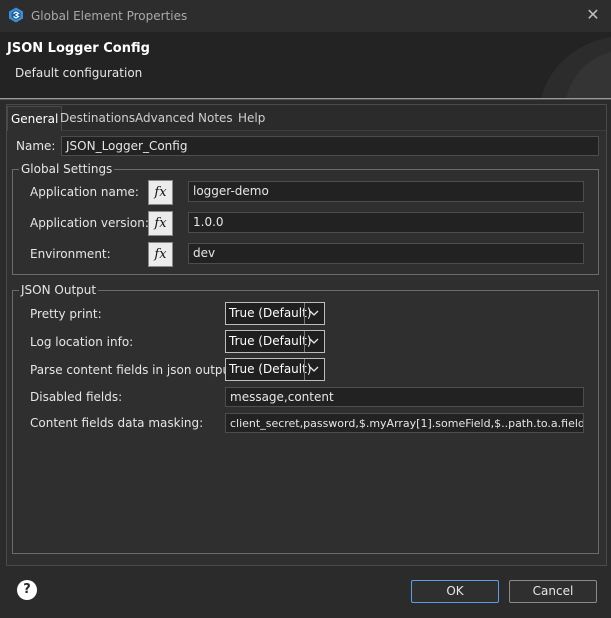 The width and height of the screenshot is (611, 618). What do you see at coordinates (59, 290) in the screenshot?
I see `json-output-title: JSON Output` at bounding box center [59, 290].